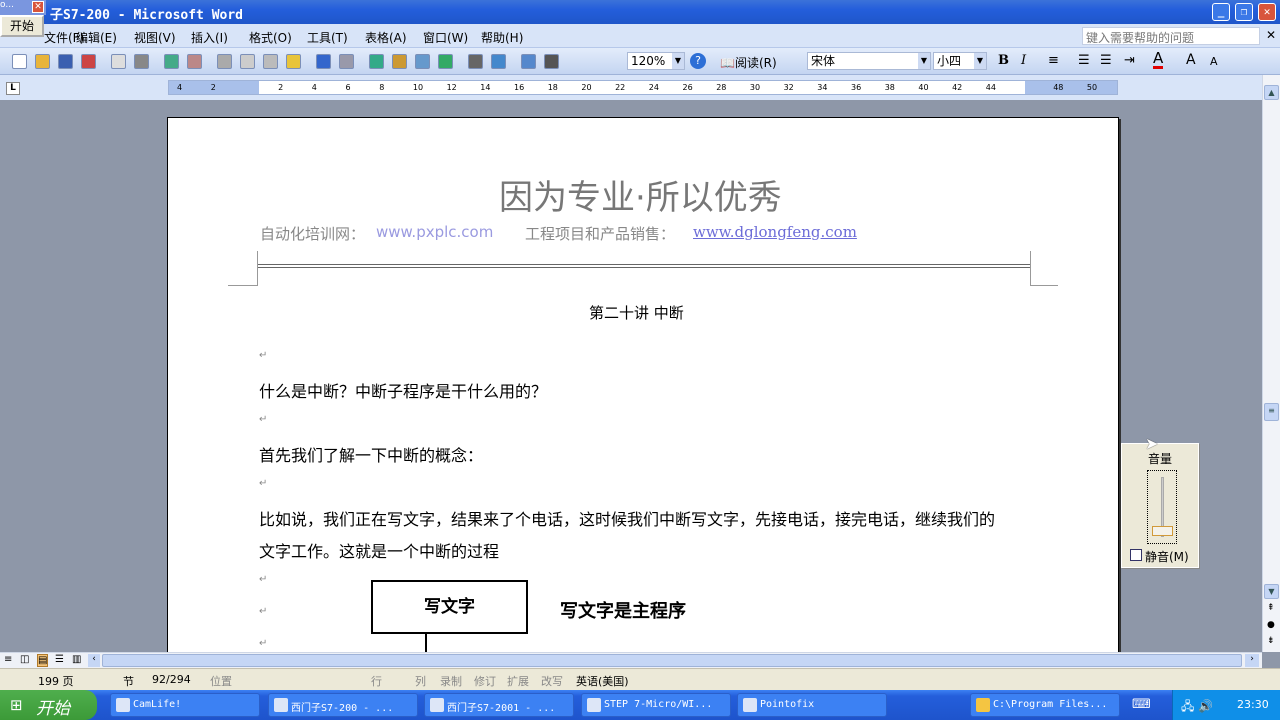 The height and width of the screenshot is (720, 1280). Describe the element at coordinates (1084, 60) in the screenshot. I see `numbering-icon: ☰` at that location.